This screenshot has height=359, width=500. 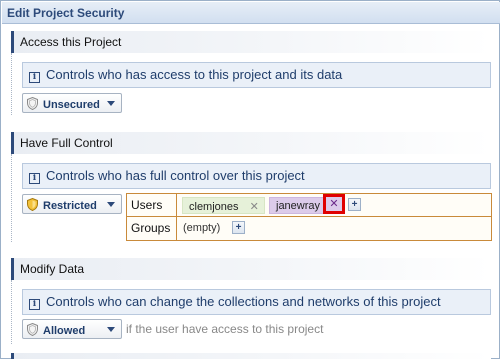 I want to click on access-dropdown: Unsecured, so click(x=72, y=103).